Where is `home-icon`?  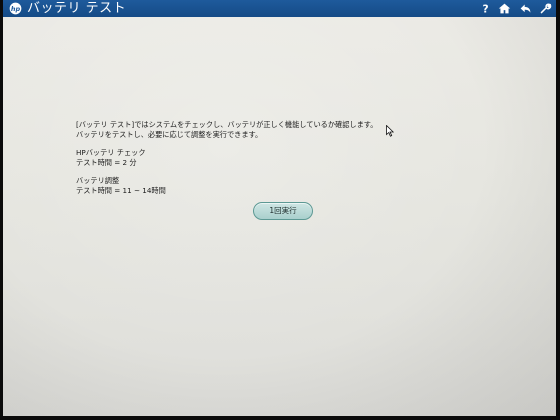
home-icon is located at coordinates (504, 8).